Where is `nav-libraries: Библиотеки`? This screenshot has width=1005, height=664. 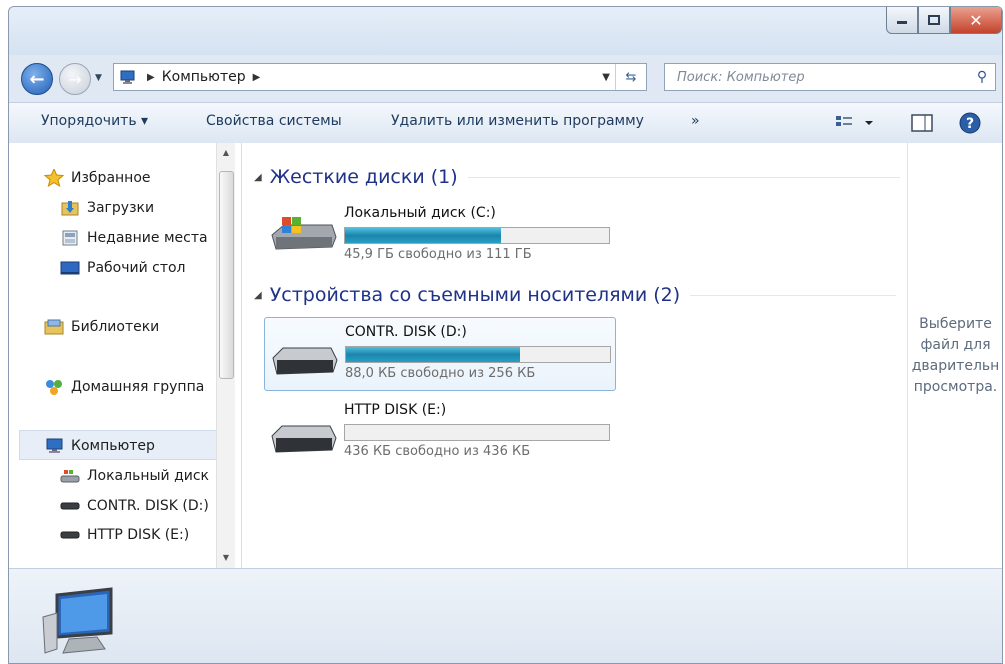
nav-libraries: Библиотеки is located at coordinates (101, 327).